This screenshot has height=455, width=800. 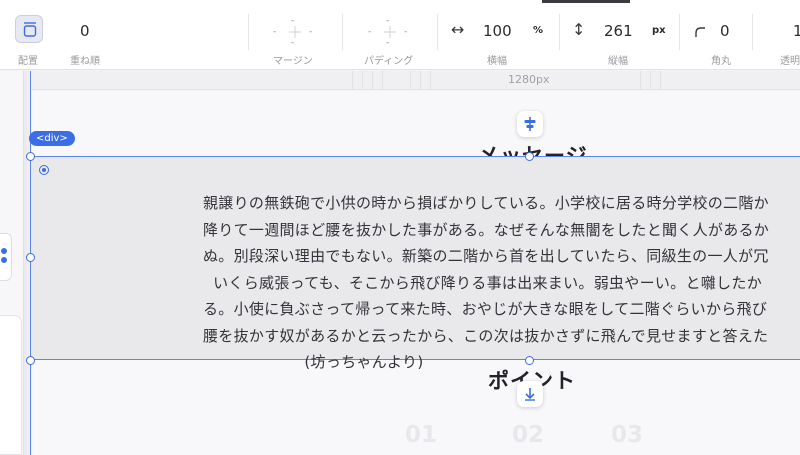 I want to click on placement-icon, so click(x=30, y=29).